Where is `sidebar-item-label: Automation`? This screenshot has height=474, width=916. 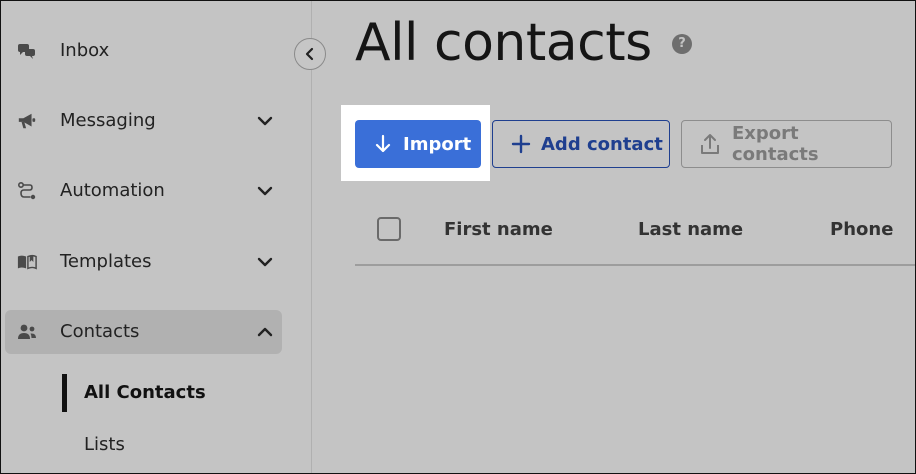
sidebar-item-label: Automation is located at coordinates (112, 190).